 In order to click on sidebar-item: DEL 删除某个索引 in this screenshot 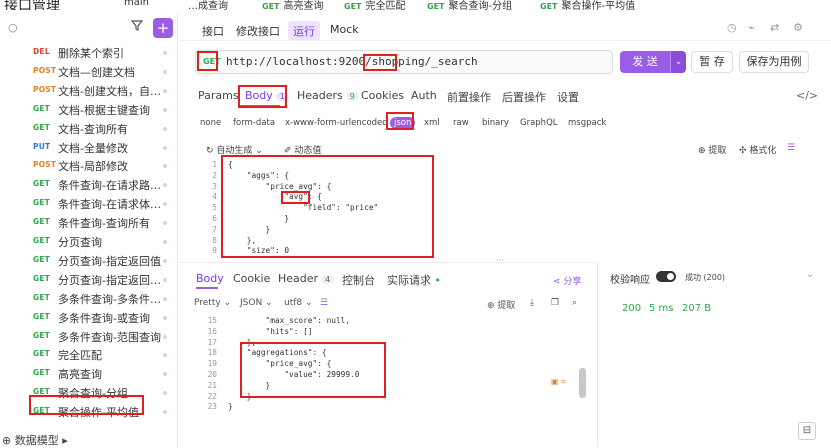, I will do `click(89, 52)`.